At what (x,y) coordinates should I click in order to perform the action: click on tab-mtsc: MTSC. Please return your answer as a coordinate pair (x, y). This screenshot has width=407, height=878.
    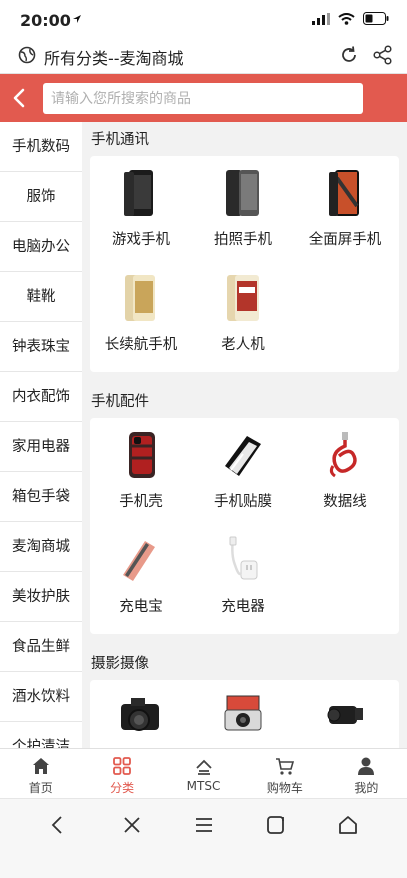
    Looking at the image, I should click on (203, 773).